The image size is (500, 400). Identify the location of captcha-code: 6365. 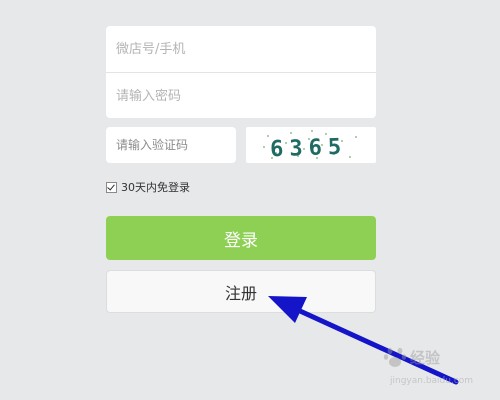
(309, 149).